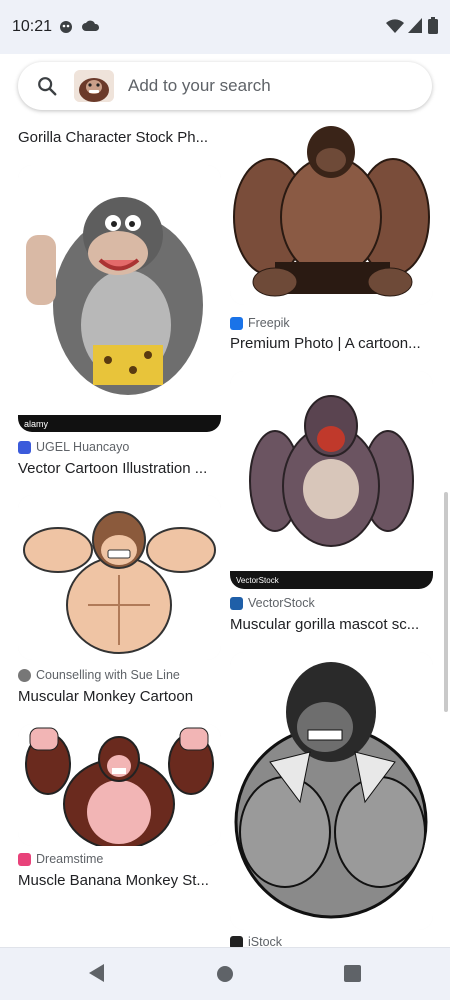 Image resolution: width=450 pixels, height=1000 pixels. Describe the element at coordinates (236, 323) in the screenshot. I see `freepik-favicon-icon` at that location.